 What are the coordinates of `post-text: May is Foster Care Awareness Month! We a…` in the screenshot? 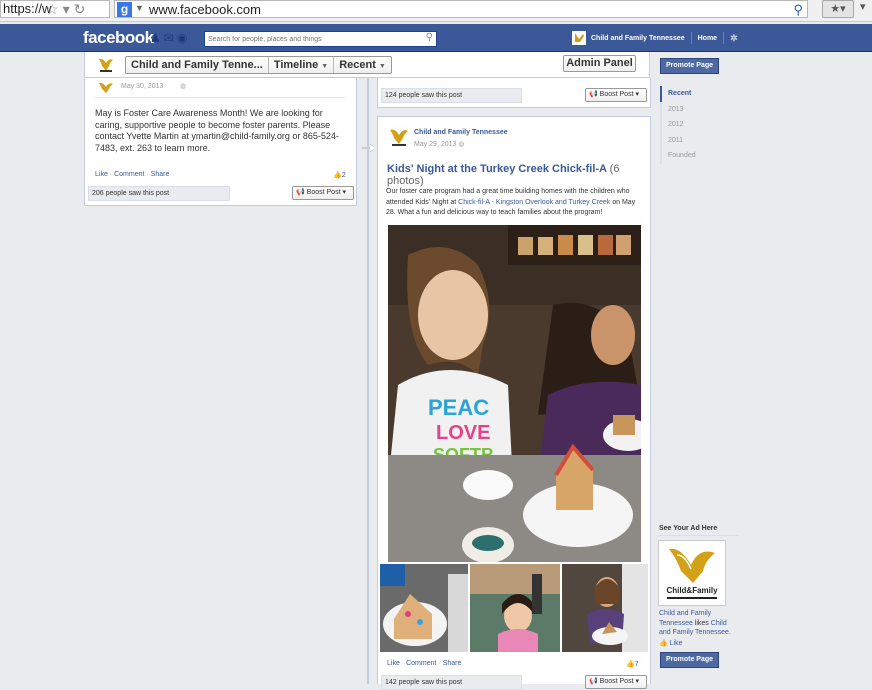 It's located at (217, 131).